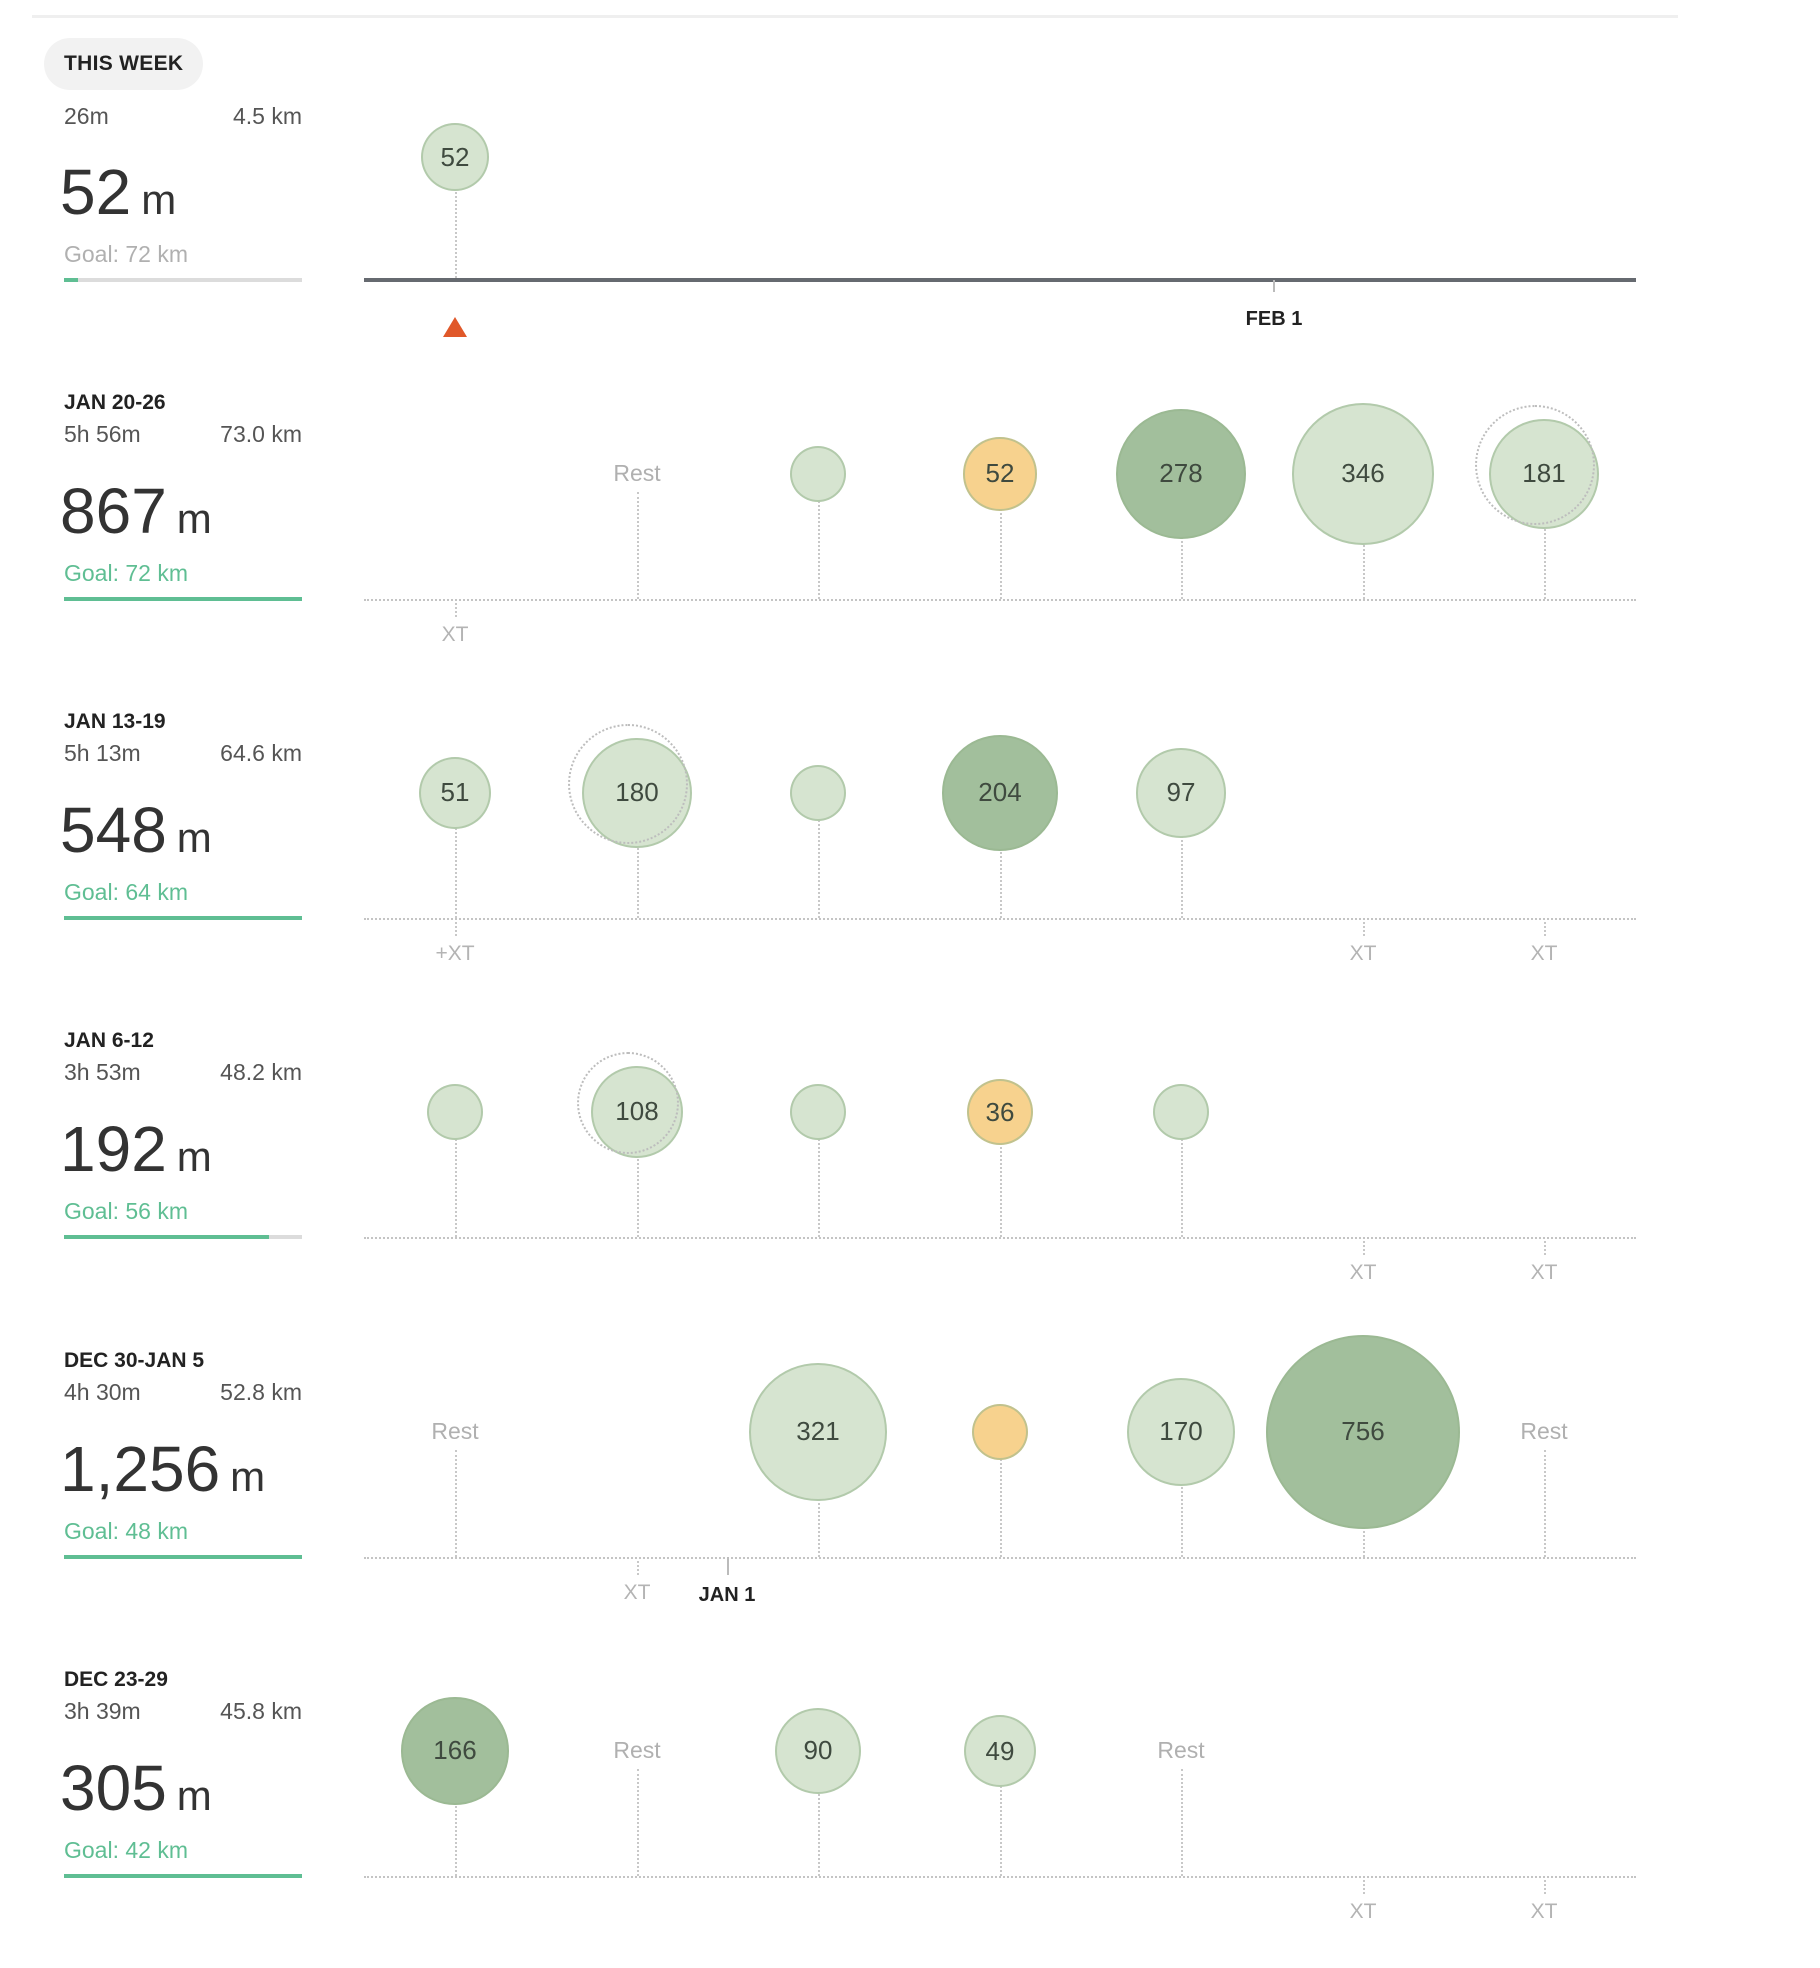 This screenshot has width=1820, height=1968. I want to click on elevation-value: 192, so click(113, 1149).